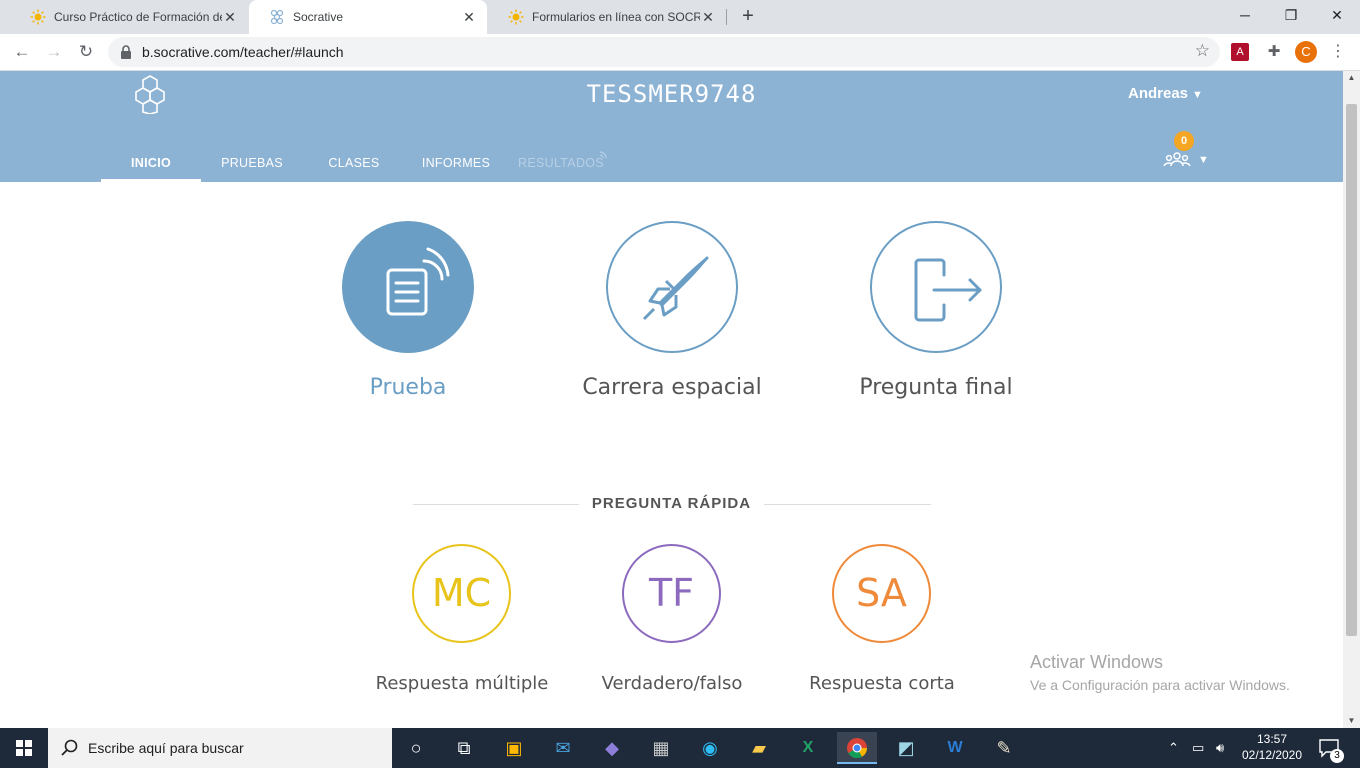 The width and height of the screenshot is (1360, 768). What do you see at coordinates (1306, 52) in the screenshot?
I see `profile-avatar: C` at bounding box center [1306, 52].